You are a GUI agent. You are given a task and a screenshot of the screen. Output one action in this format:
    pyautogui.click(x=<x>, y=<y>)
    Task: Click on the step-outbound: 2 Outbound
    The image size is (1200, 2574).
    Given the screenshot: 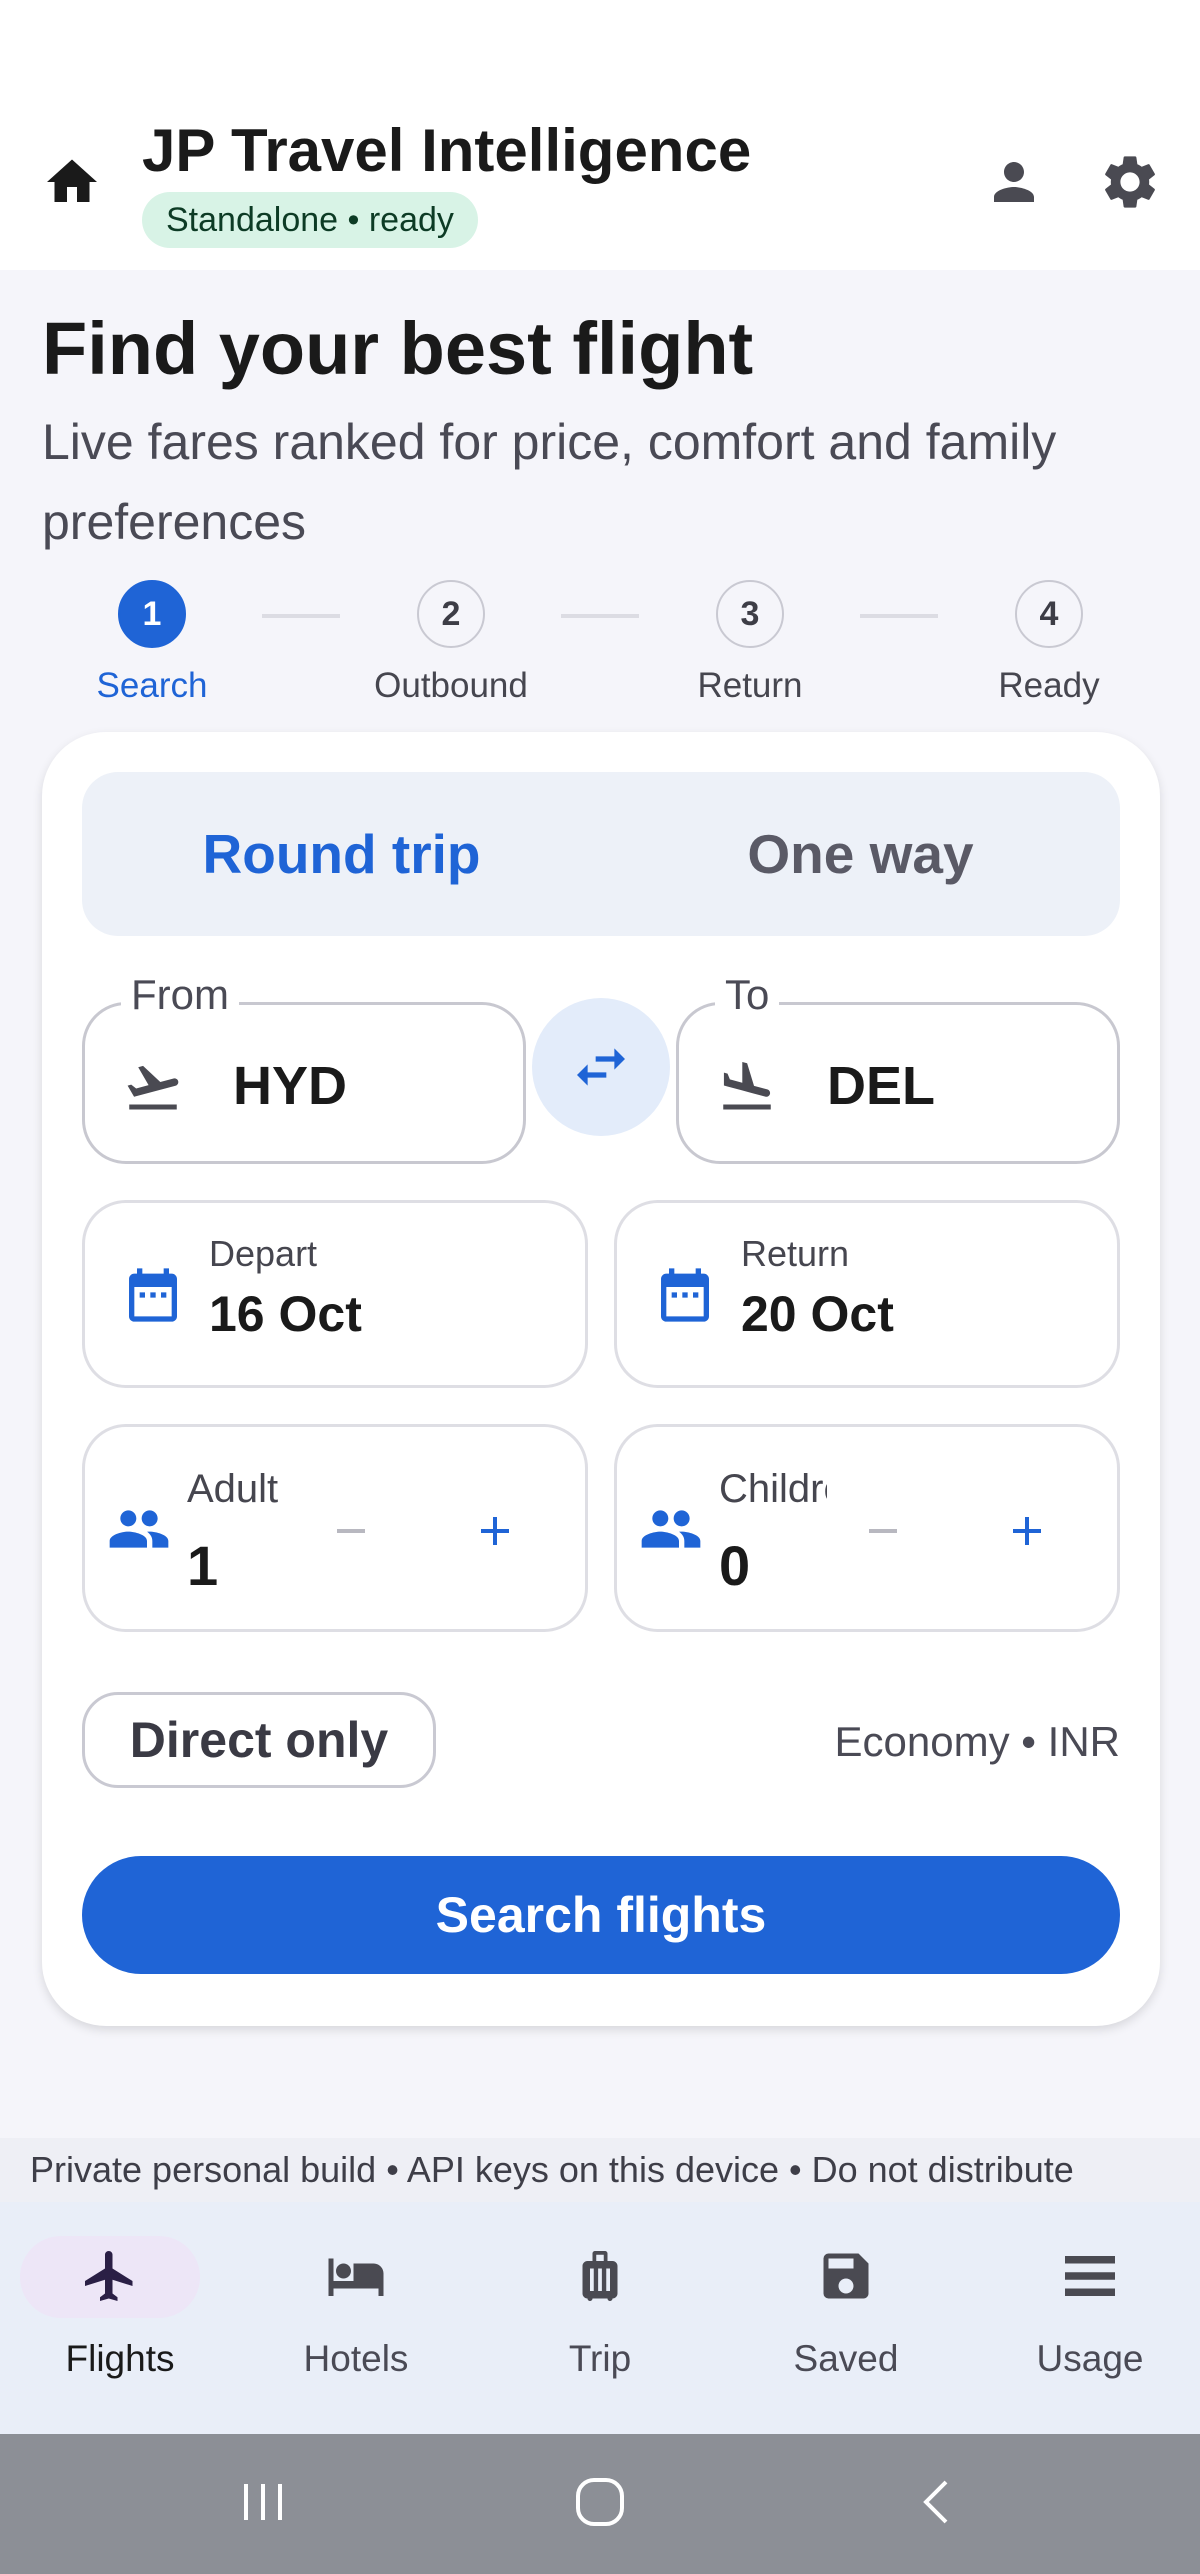 What is the action you would take?
    pyautogui.click(x=451, y=643)
    